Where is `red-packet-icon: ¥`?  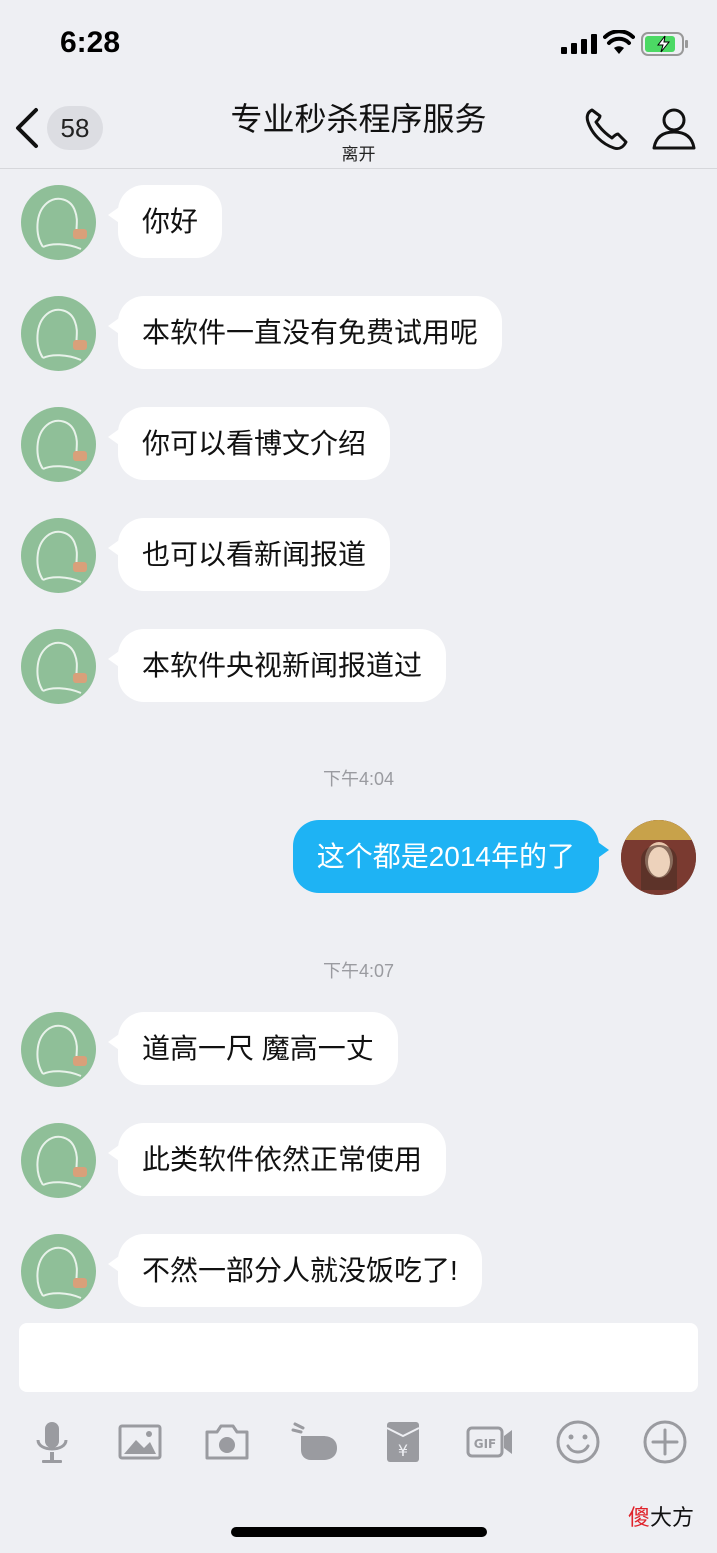
red-packet-icon: ¥ is located at coordinates (403, 1442).